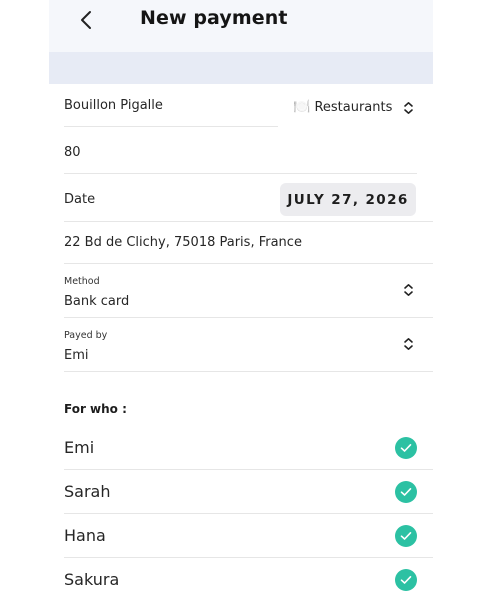 Image resolution: width=484 pixels, height=602 pixels. Describe the element at coordinates (79, 447) in the screenshot. I see `person-name: Emi` at that location.